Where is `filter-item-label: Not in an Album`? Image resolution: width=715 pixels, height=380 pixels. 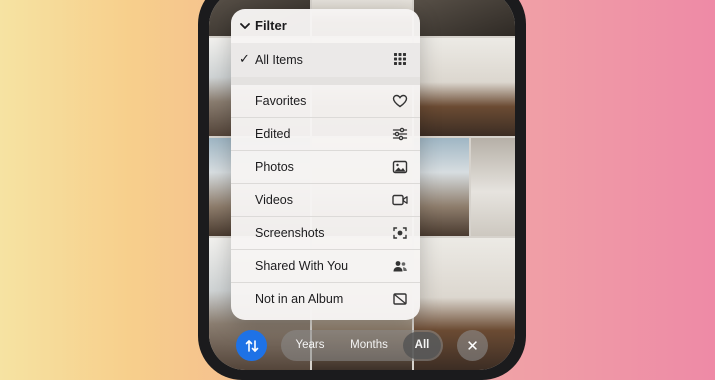
filter-item-label: Not in an Album is located at coordinates (299, 299).